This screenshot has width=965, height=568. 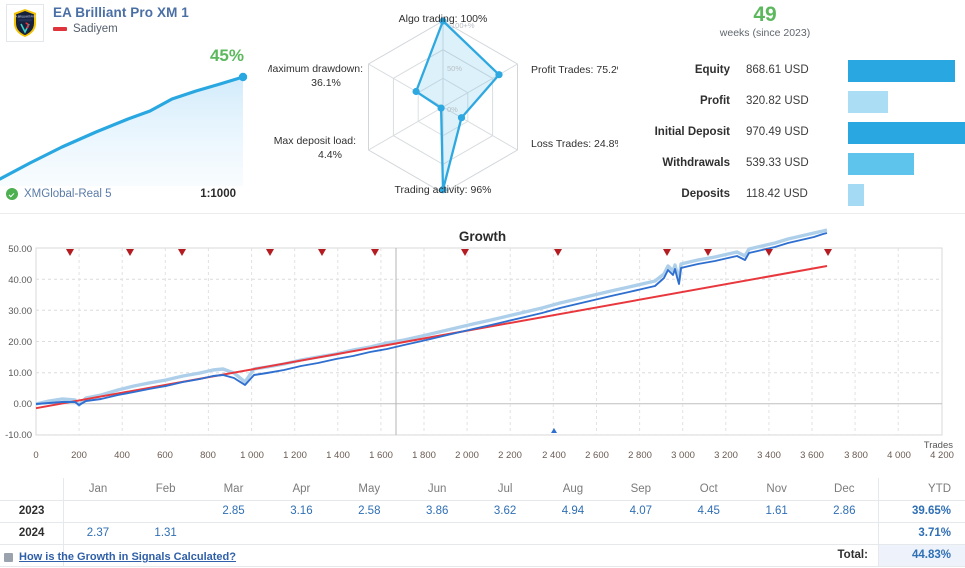 What do you see at coordinates (769, 455) in the screenshot?
I see `x-tick: 3 400` at bounding box center [769, 455].